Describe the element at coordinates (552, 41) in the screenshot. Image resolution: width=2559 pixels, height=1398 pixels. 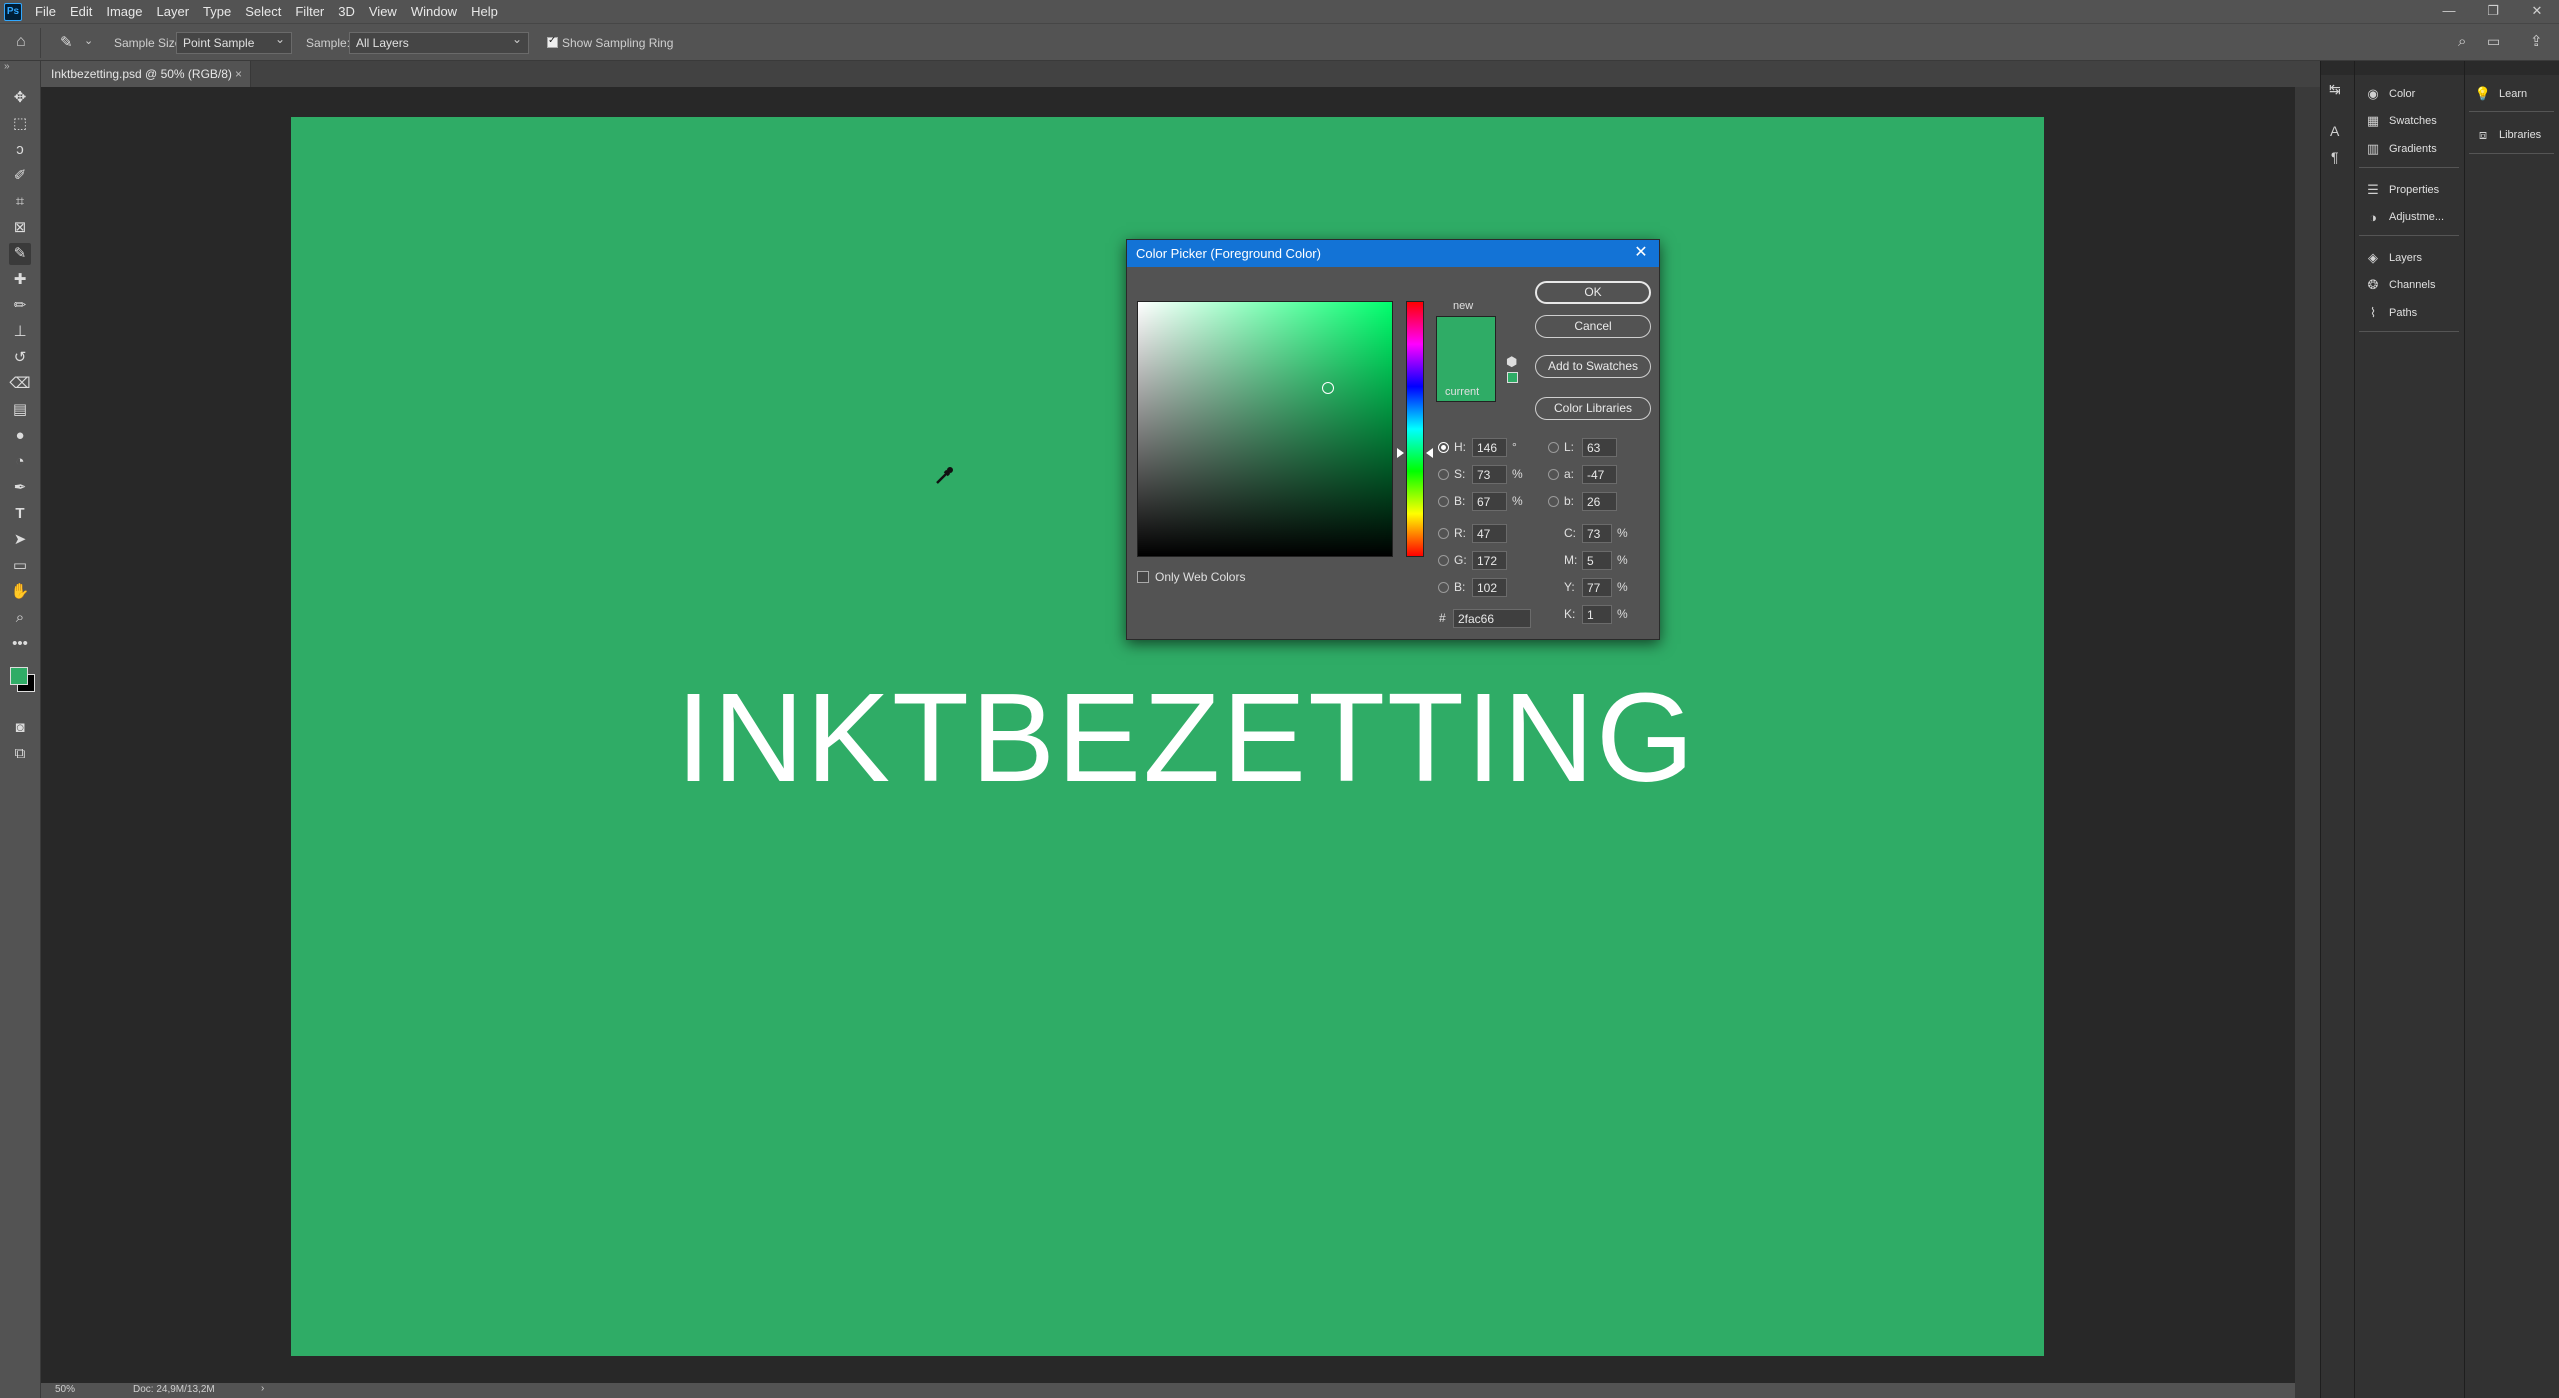
I see `show-sampling-ring-checkbox` at that location.